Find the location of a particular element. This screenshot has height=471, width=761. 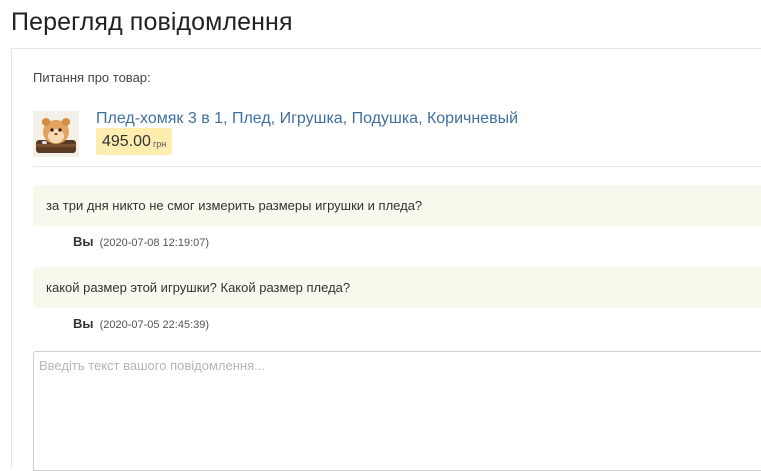

price-badge: 495.00 грн is located at coordinates (134, 141).